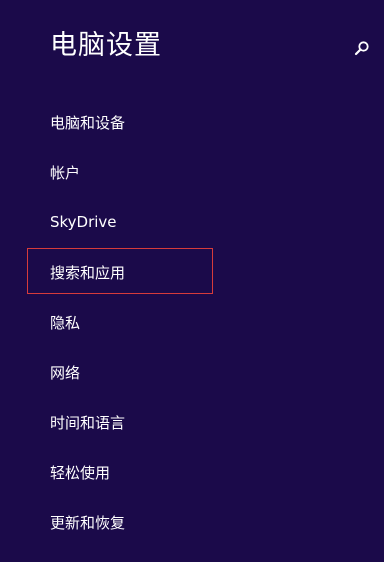 This screenshot has width=384, height=562. Describe the element at coordinates (192, 522) in the screenshot. I see `nav-item-update-and-recovery: 更新和恢复` at that location.